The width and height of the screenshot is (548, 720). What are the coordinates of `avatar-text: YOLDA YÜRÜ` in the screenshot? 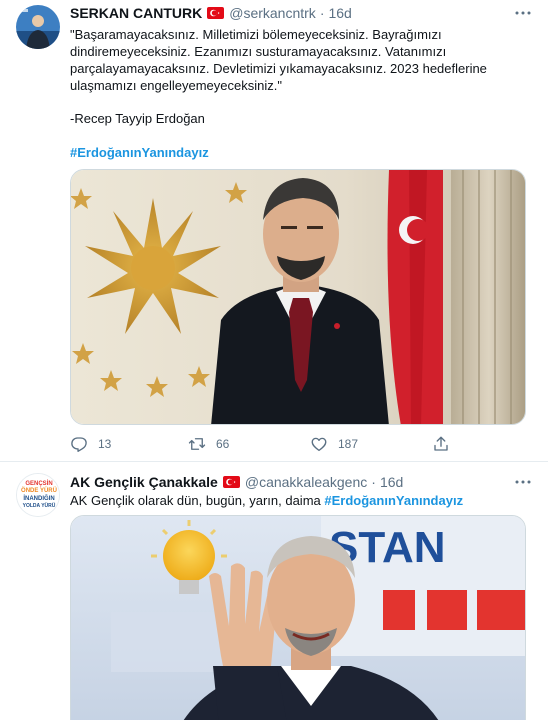 It's located at (39, 505).